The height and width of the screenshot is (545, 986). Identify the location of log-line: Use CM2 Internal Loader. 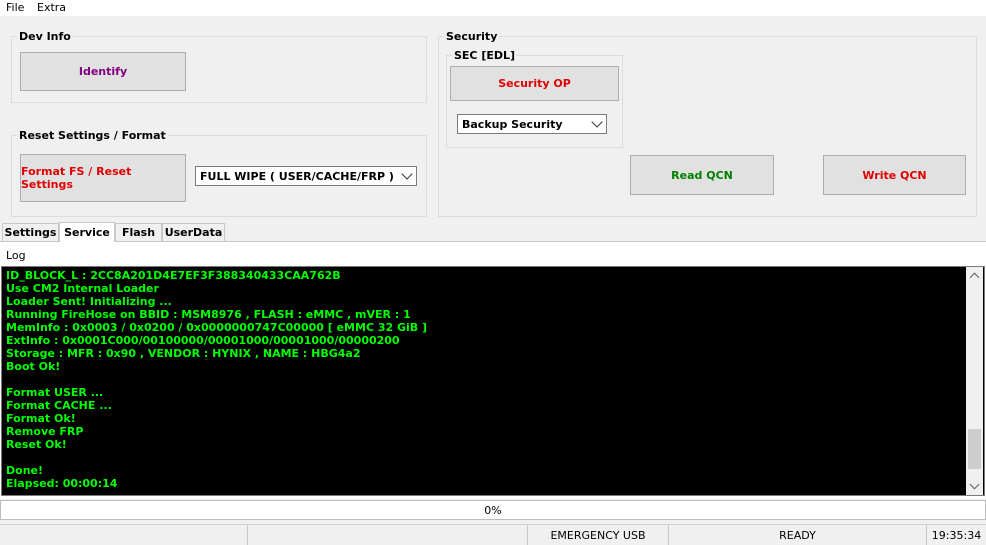
(82, 288).